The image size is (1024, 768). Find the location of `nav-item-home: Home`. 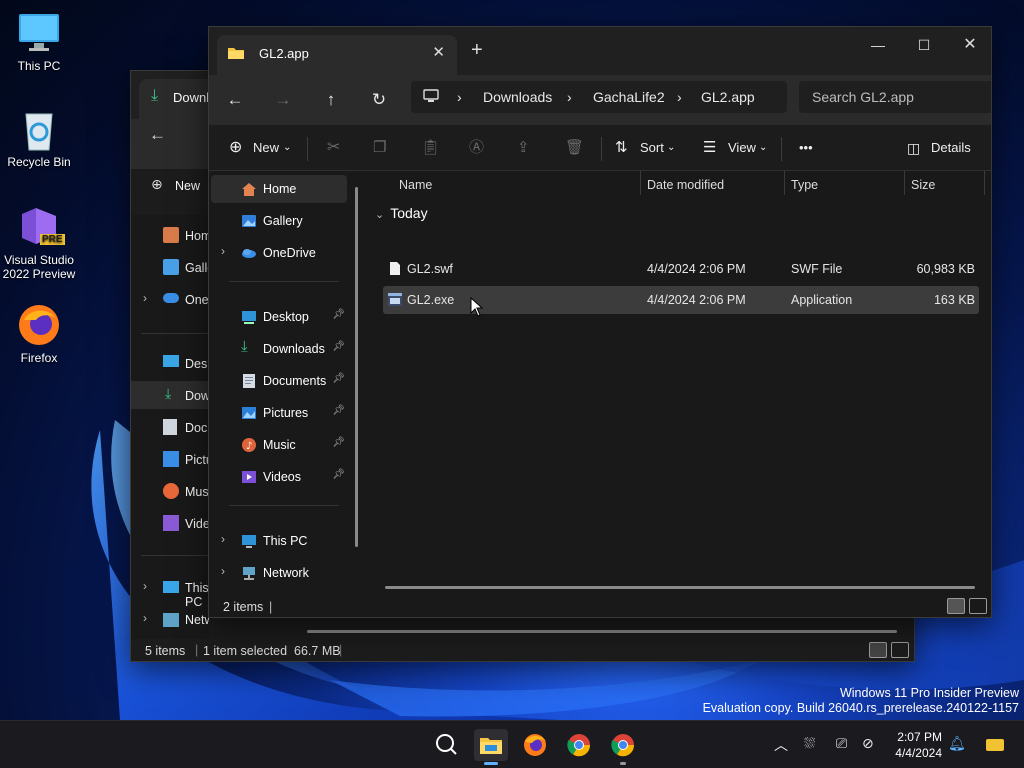

nav-item-home: Home is located at coordinates (279, 189).